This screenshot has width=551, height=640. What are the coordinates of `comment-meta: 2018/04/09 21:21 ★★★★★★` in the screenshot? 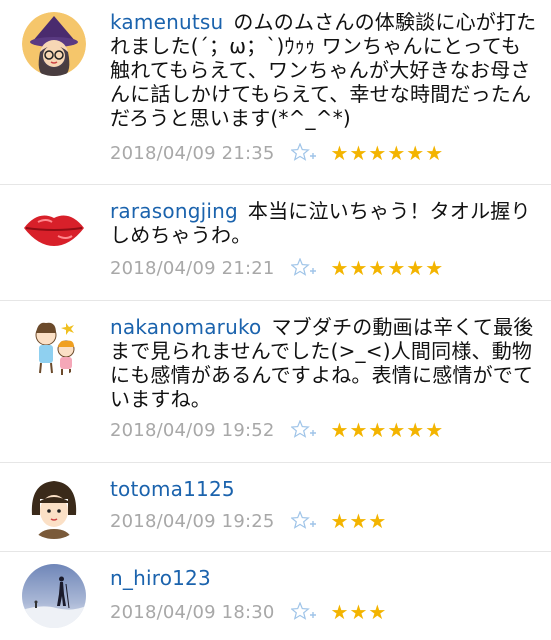 It's located at (277, 268).